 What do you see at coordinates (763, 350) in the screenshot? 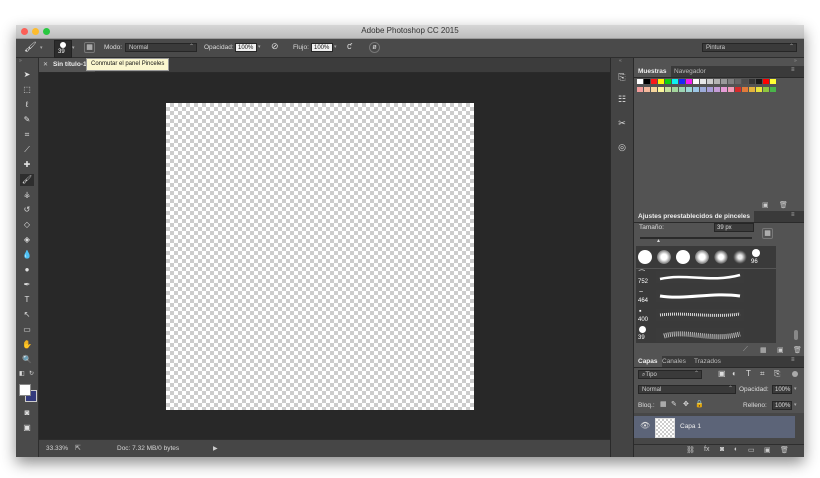
I see `grid-icon: ▦` at bounding box center [763, 350].